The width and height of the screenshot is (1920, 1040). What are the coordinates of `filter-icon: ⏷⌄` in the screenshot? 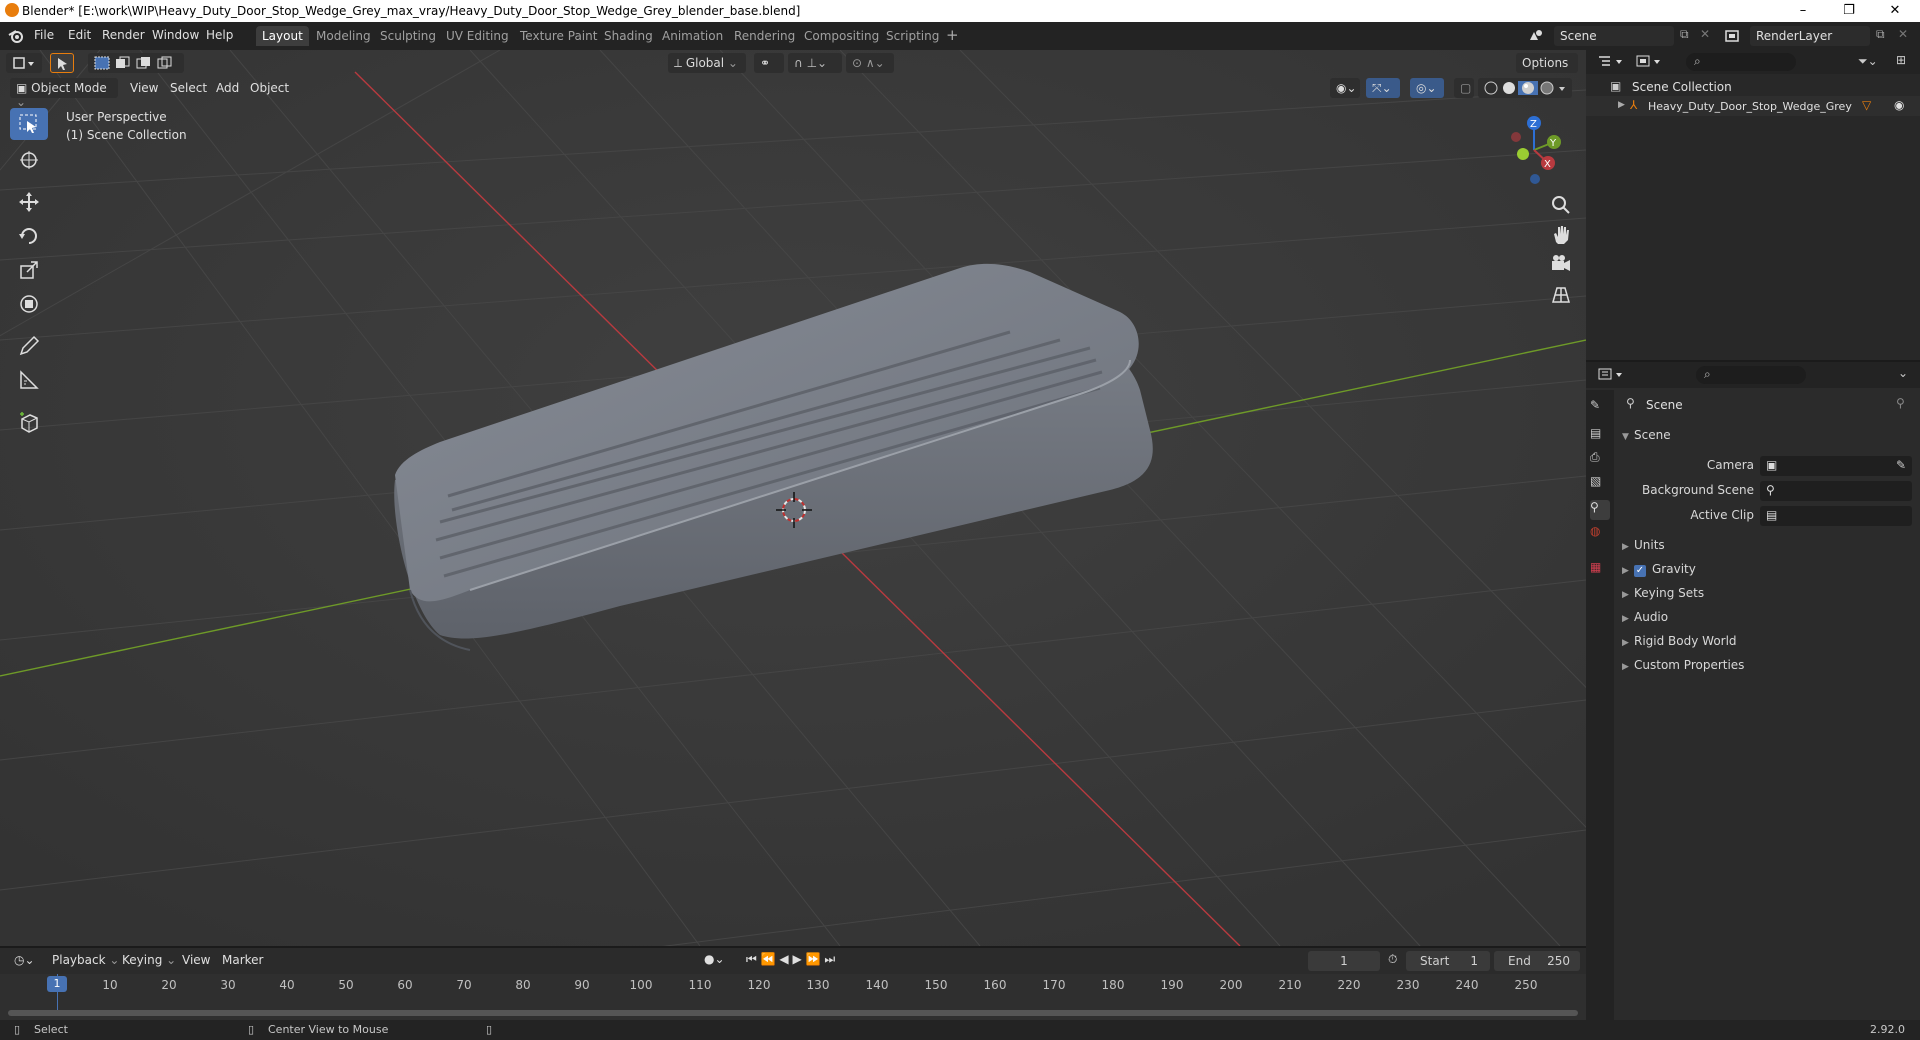 It's located at (1868, 61).